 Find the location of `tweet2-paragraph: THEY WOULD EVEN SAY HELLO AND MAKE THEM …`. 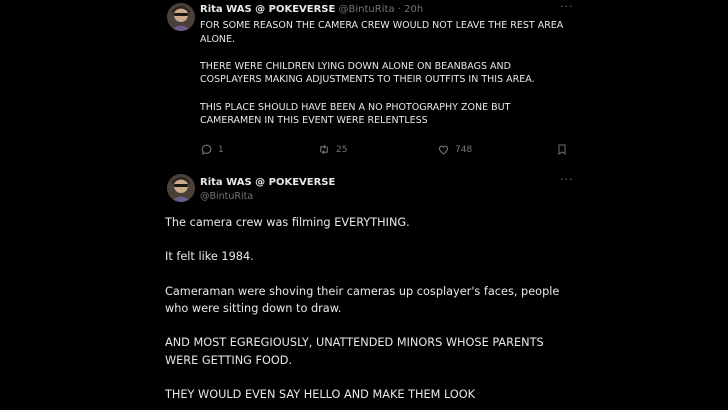

tweet2-paragraph: THEY WOULD EVEN SAY HELLO AND MAKE THEM … is located at coordinates (320, 394).